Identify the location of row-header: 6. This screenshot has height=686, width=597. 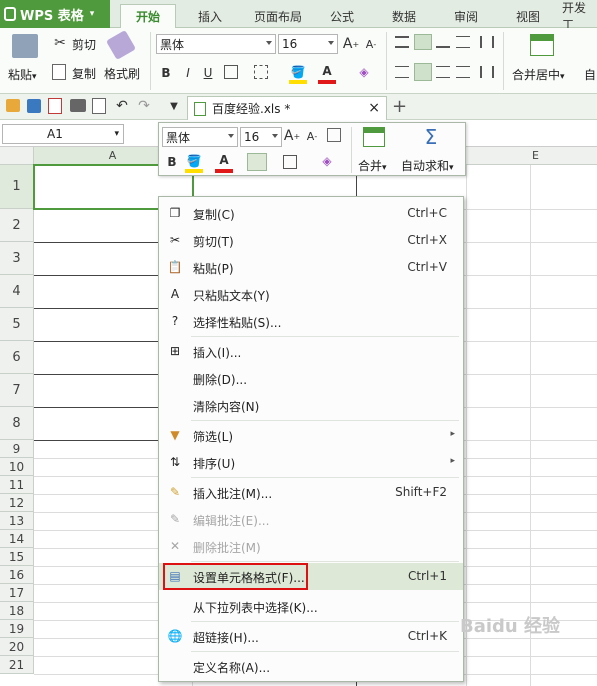
(17, 357).